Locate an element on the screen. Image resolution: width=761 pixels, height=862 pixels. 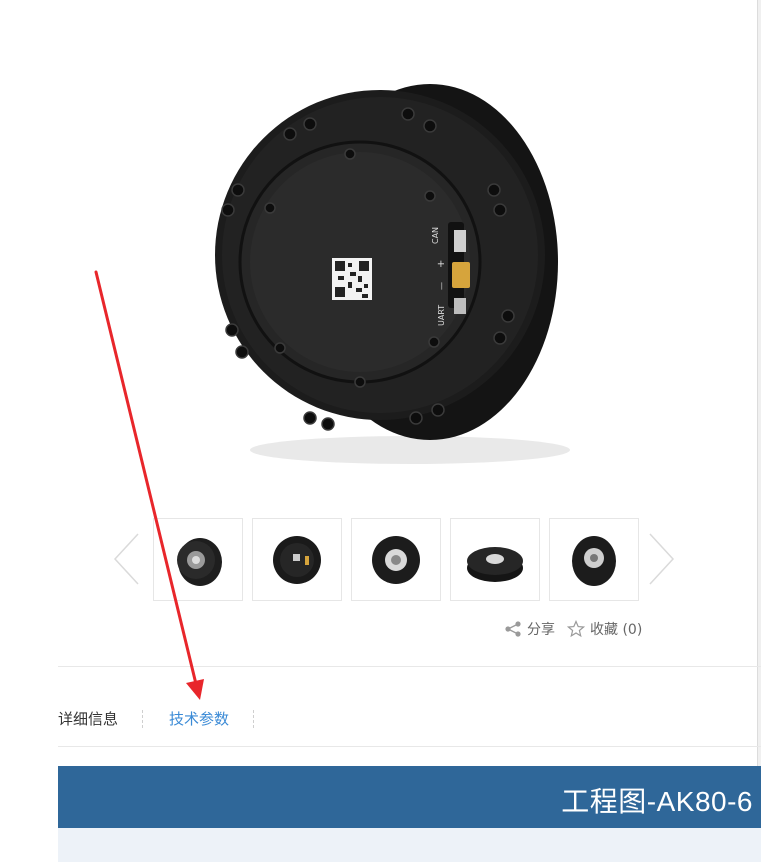
engraving-plus: + is located at coordinates (441, 264).